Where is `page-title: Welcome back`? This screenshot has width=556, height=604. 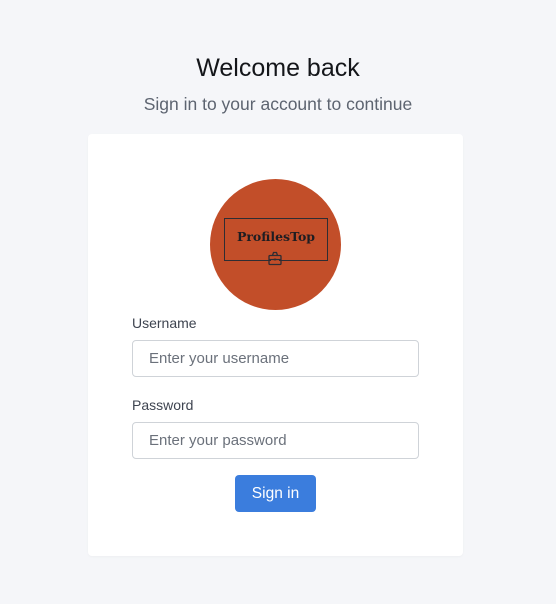
page-title: Welcome back is located at coordinates (278, 68).